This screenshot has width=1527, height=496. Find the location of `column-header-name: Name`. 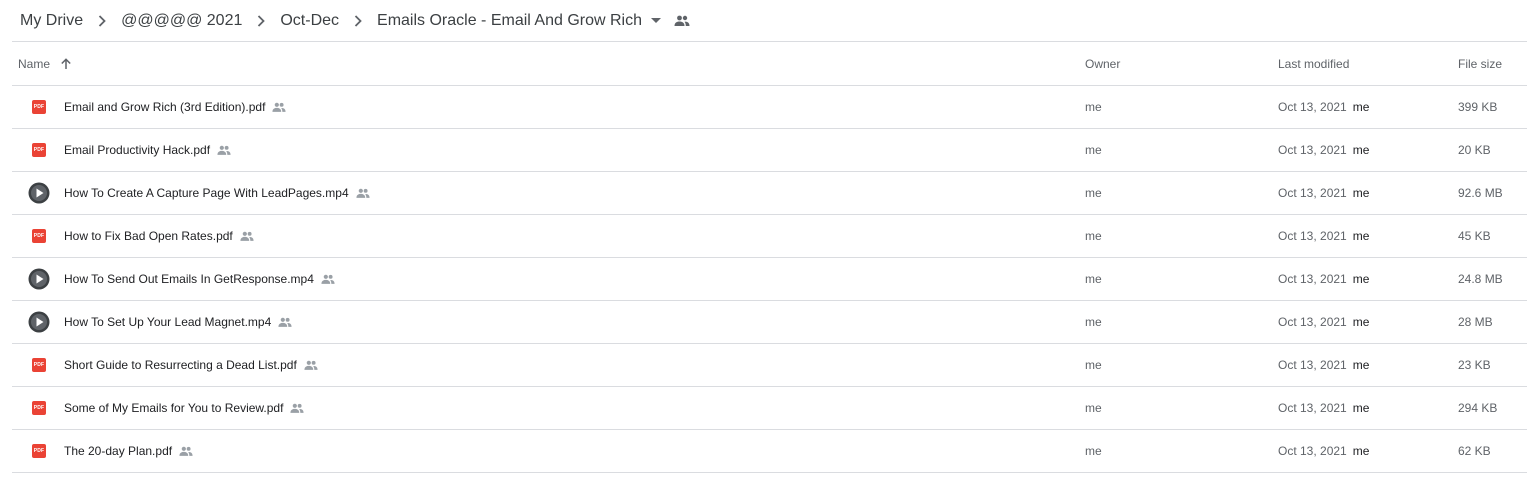

column-header-name: Name is located at coordinates (46, 63).